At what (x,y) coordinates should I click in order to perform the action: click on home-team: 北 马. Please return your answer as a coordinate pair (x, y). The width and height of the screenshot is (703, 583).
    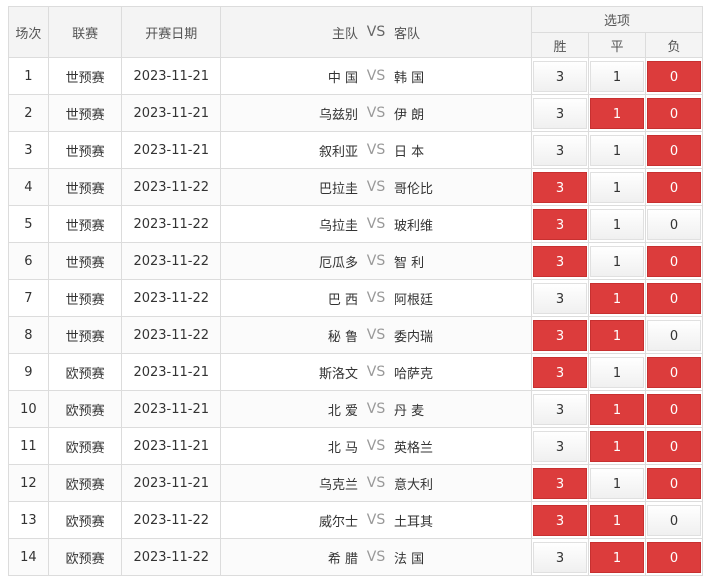
    Looking at the image, I should click on (343, 448).